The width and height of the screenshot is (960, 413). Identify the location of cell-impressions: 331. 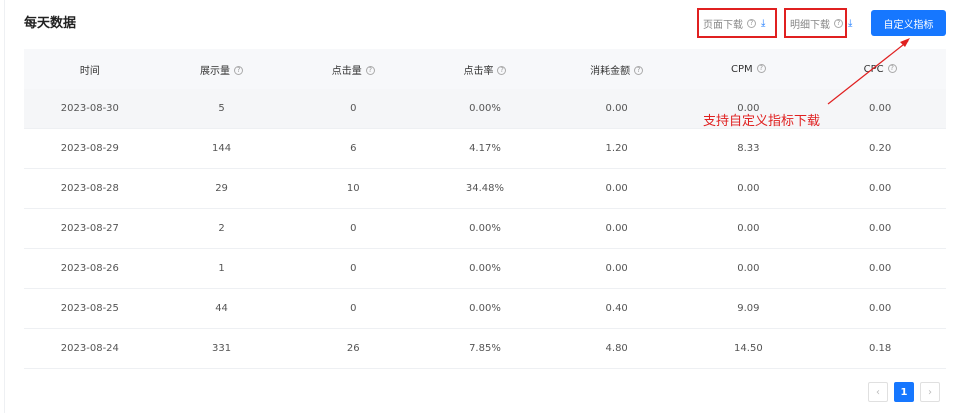
(221, 348).